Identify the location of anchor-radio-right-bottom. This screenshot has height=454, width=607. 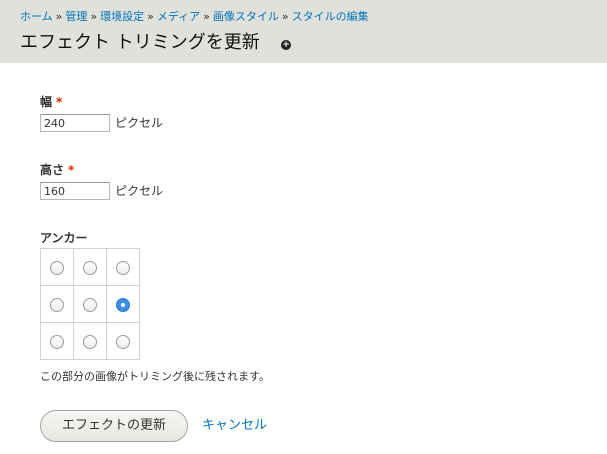
(123, 342).